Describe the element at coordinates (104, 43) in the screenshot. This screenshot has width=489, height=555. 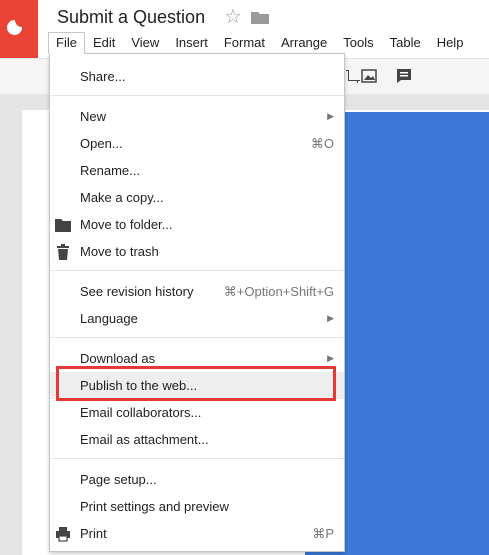
I see `menu-edit: Edit` at that location.